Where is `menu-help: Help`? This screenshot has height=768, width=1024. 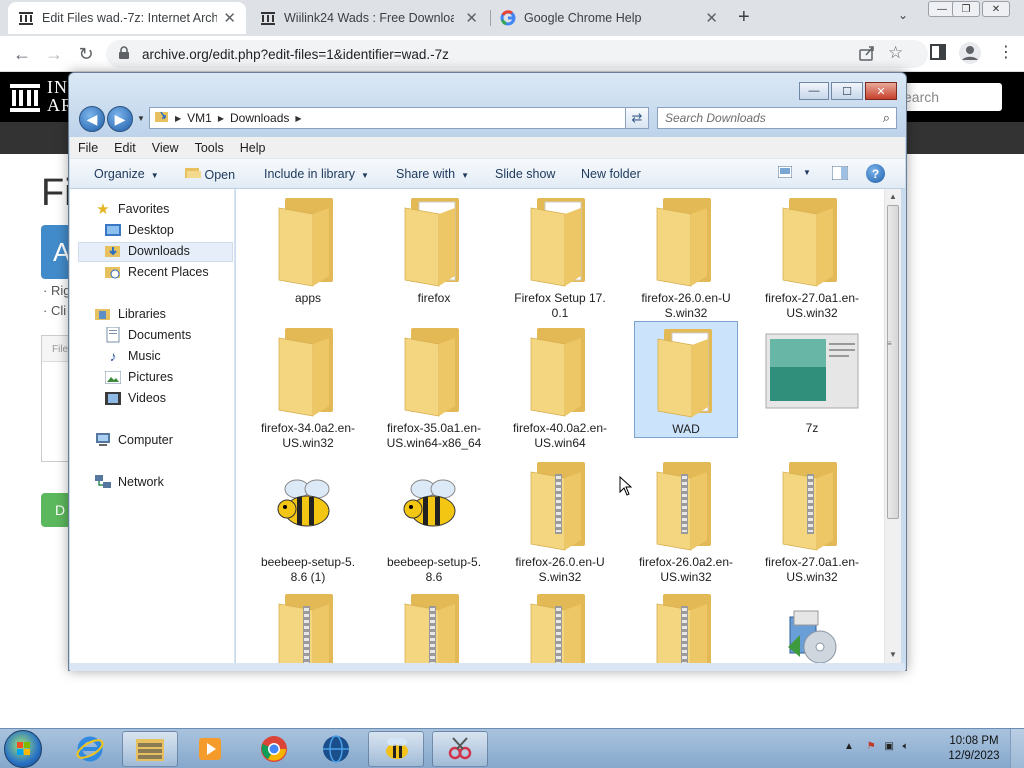 menu-help: Help is located at coordinates (253, 148).